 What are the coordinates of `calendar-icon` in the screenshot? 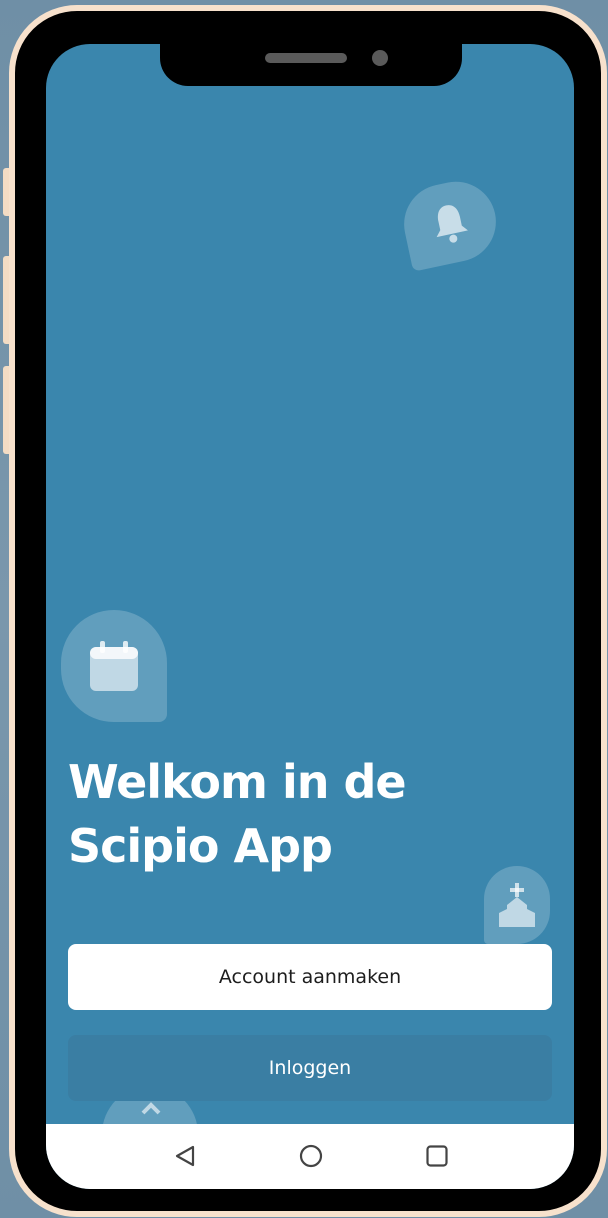 It's located at (114, 666).